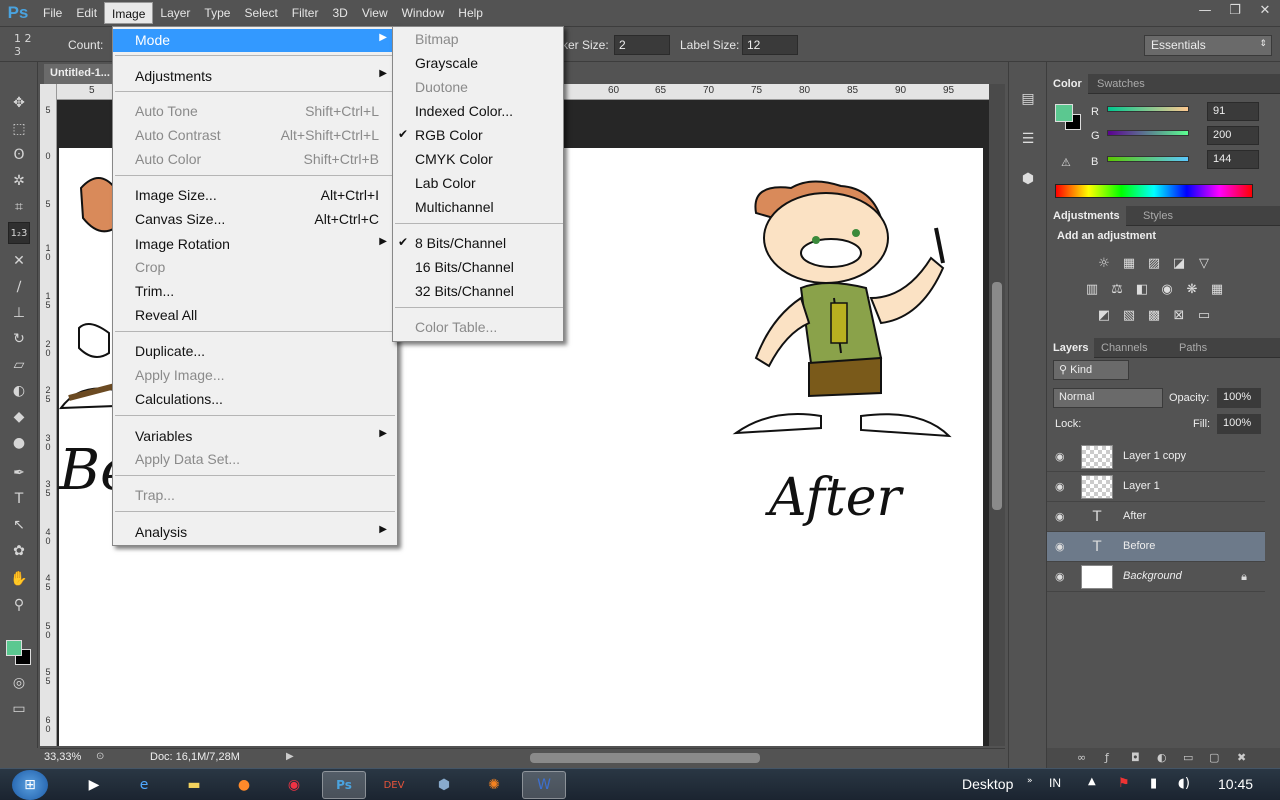  What do you see at coordinates (255, 40) in the screenshot?
I see `menu-item-mode: Mode ▶` at bounding box center [255, 40].